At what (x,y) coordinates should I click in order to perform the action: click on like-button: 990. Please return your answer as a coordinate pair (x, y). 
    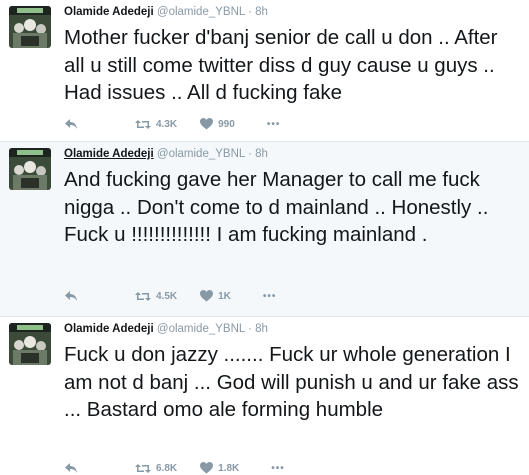
    Looking at the image, I should click on (217, 124).